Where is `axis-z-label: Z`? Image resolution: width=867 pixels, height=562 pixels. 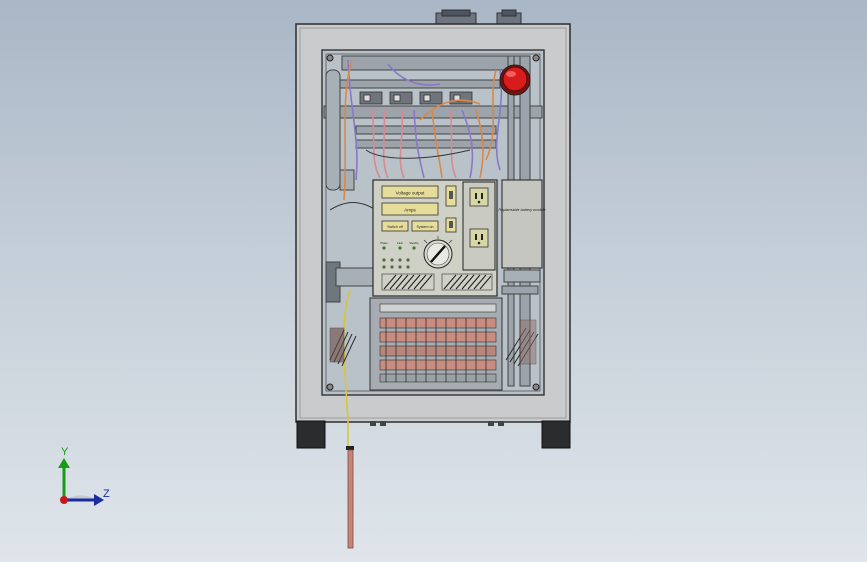
axis-z-label: Z is located at coordinates (106, 494).